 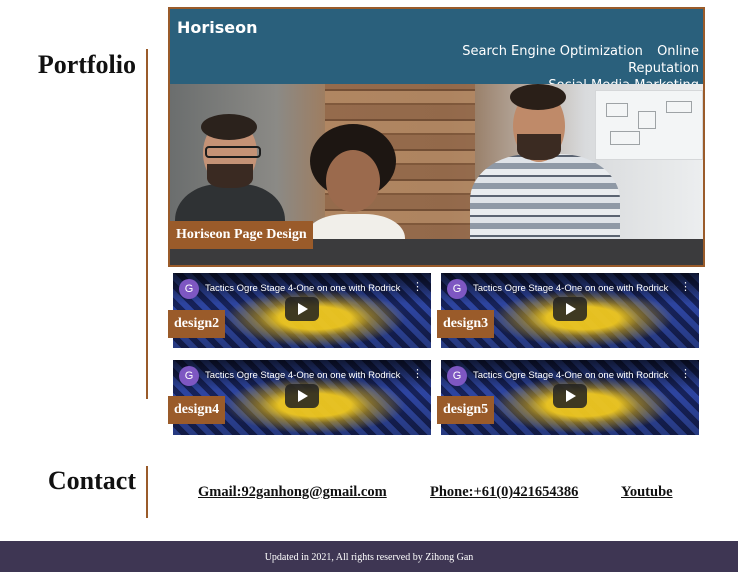 I want to click on nav-item-seo: Search Engine Optimization, so click(x=552, y=51).